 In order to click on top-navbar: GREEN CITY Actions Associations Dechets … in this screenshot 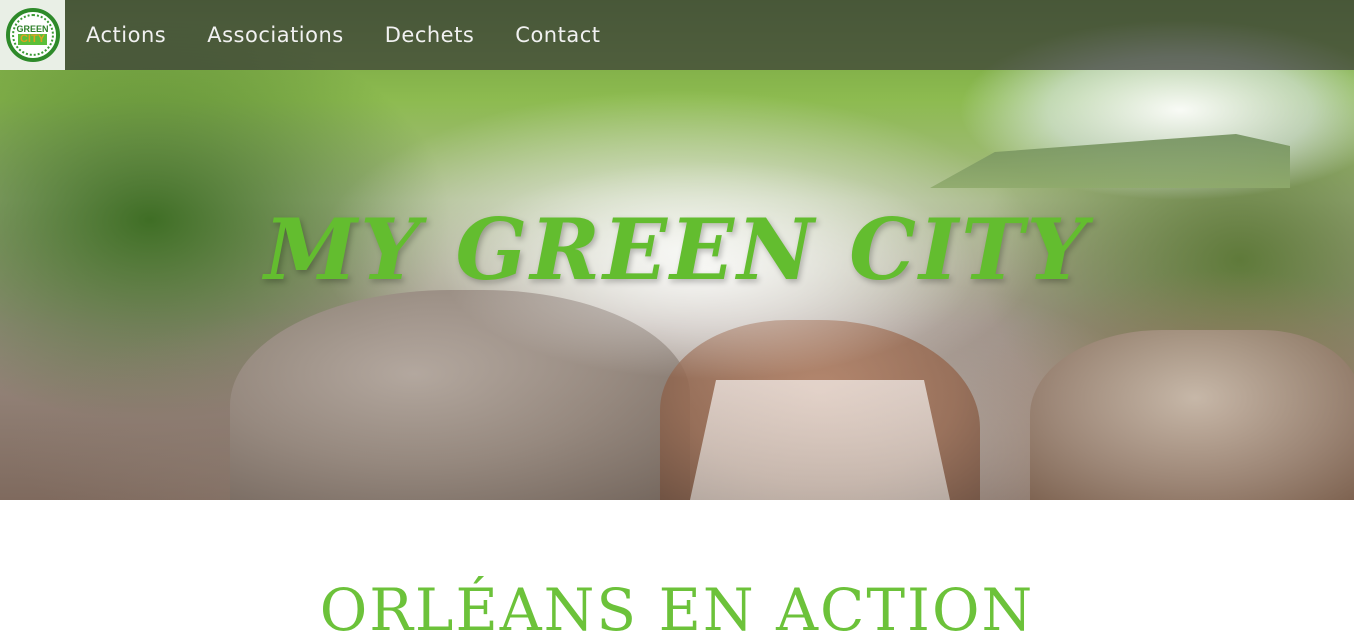, I will do `click(677, 35)`.